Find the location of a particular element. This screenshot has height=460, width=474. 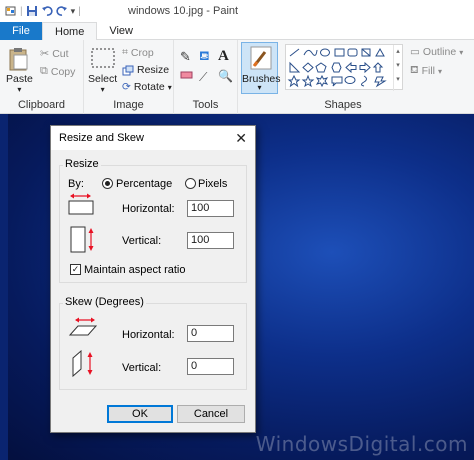

clipboard-group: Paste ▾ ✂ Cut ⧉ Copy Clipboard is located at coordinates (42, 77).